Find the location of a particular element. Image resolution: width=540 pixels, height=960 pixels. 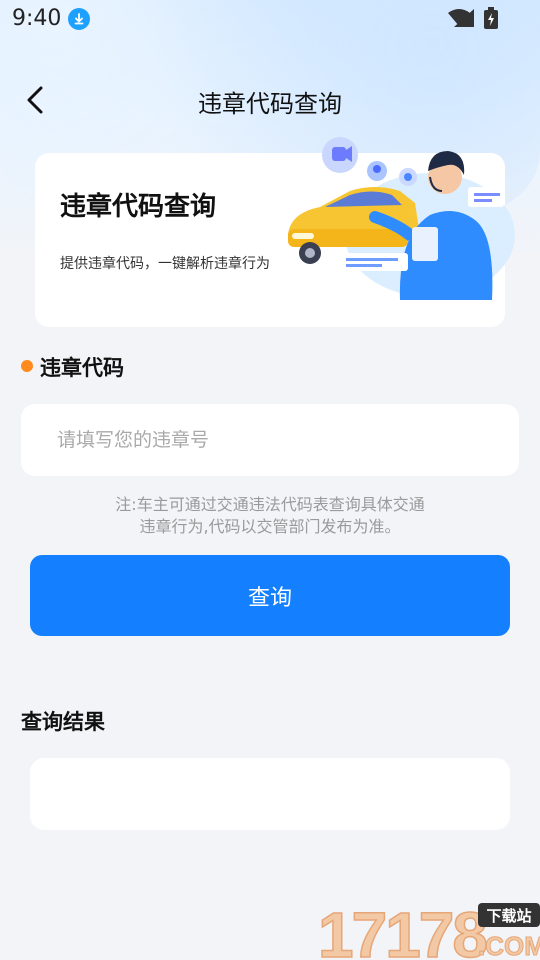

query-note-line-1: 注:车主可通过交通违法代码表查询具体交通 is located at coordinates (270, 504).